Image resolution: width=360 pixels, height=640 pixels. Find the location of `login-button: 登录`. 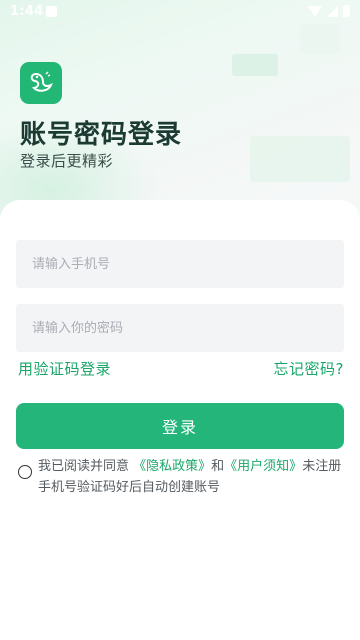

login-button: 登录 is located at coordinates (180, 426).